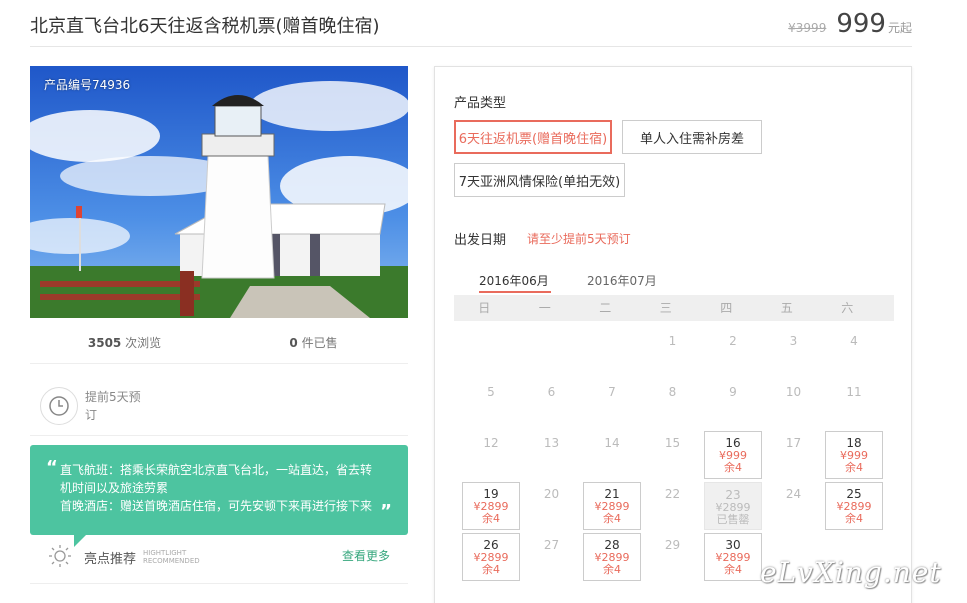 This screenshot has height=603, width=967. I want to click on calendar-weekday-header: 日 一 二 三 四 五 六, so click(674, 308).